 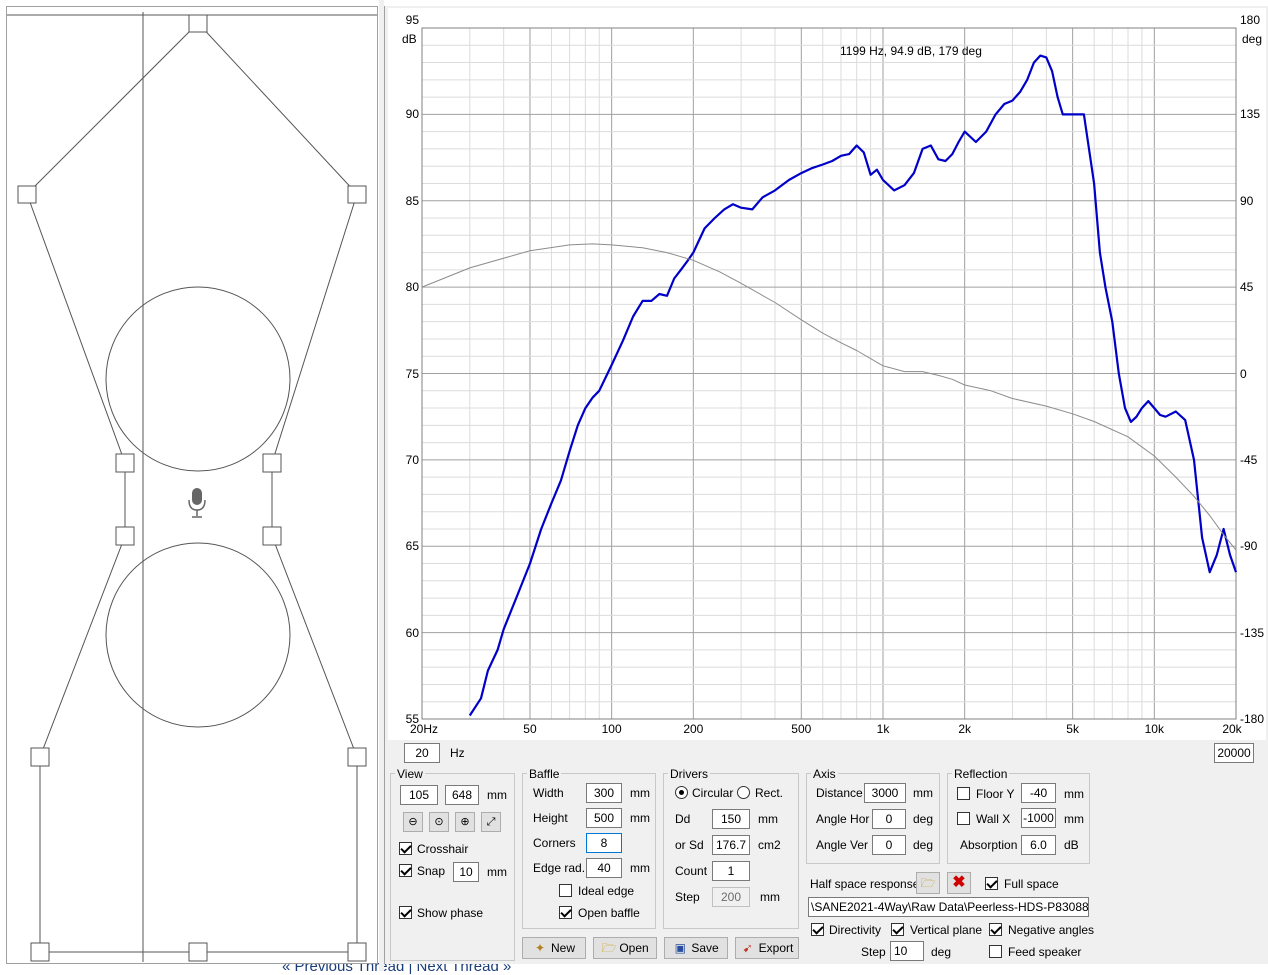 What do you see at coordinates (604, 793) in the screenshot?
I see `baffle-width-field: 300` at bounding box center [604, 793].